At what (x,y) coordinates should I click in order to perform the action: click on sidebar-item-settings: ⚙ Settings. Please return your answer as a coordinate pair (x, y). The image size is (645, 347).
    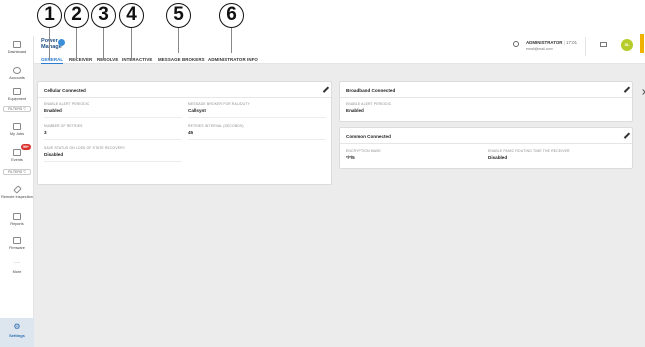
    Looking at the image, I should click on (17, 332).